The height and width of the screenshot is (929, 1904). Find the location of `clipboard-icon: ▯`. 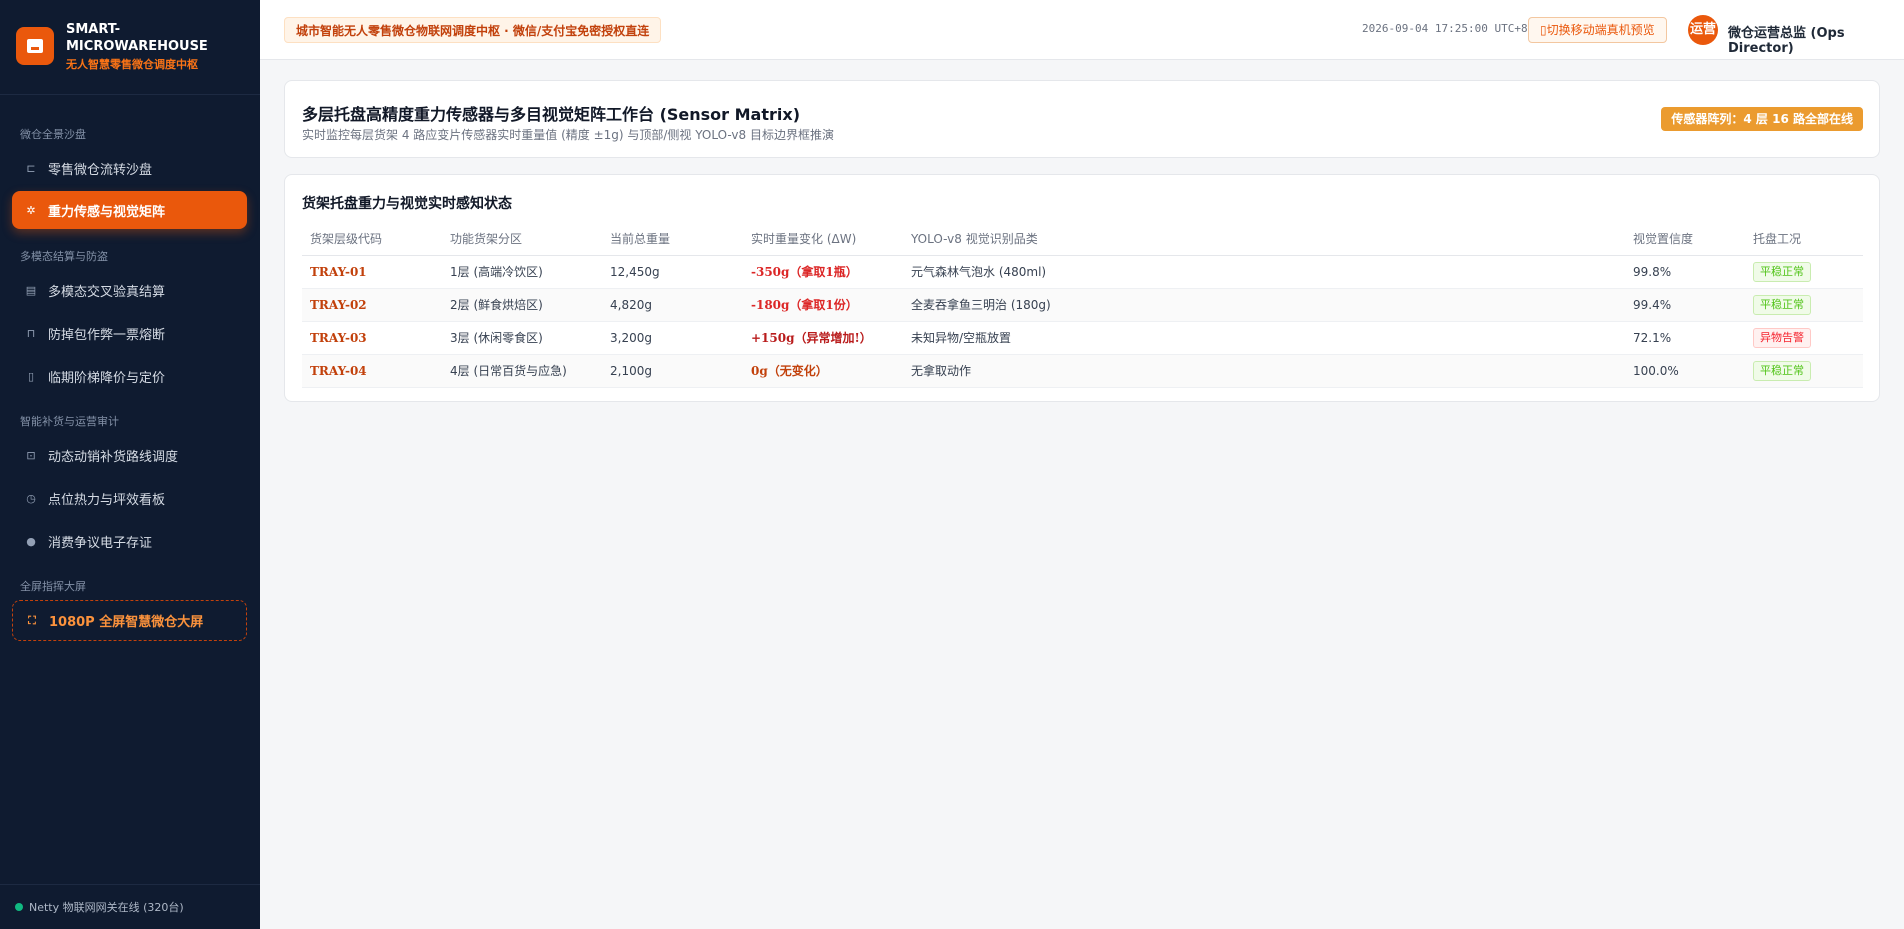

clipboard-icon: ▯ is located at coordinates (31, 376).